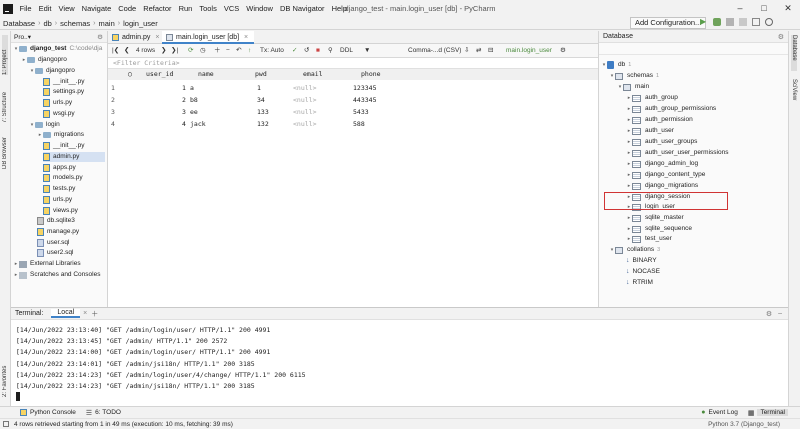  Describe the element at coordinates (704, 22) in the screenshot. I see `run-icon: ▶` at that location.